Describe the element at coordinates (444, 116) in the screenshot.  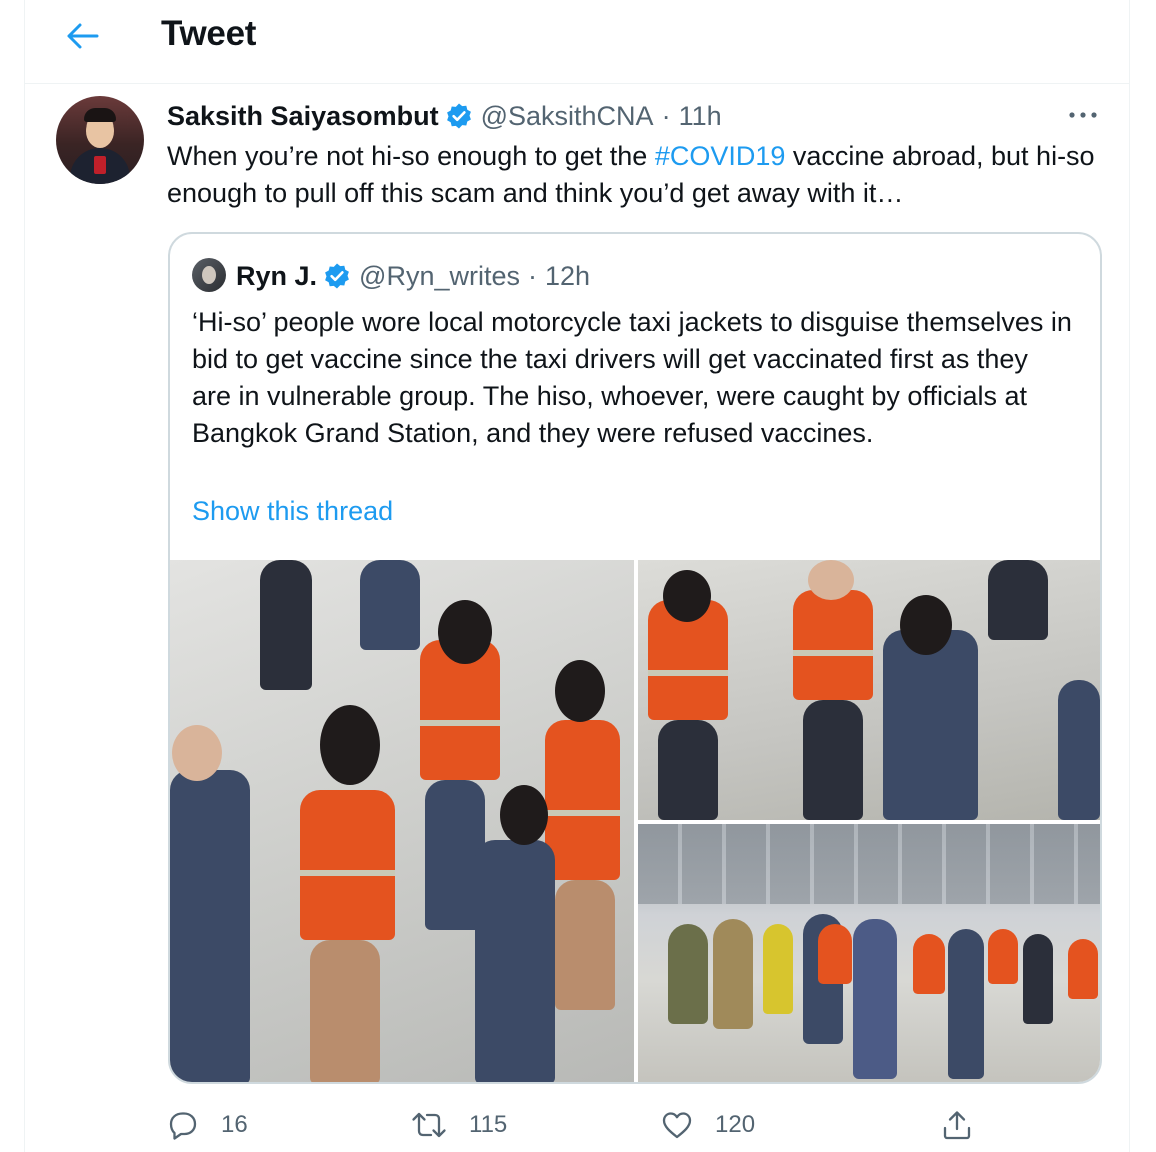
I see `tweet-author-line: Saksith Saiyasombut @SaksithCNA · 11h` at that location.